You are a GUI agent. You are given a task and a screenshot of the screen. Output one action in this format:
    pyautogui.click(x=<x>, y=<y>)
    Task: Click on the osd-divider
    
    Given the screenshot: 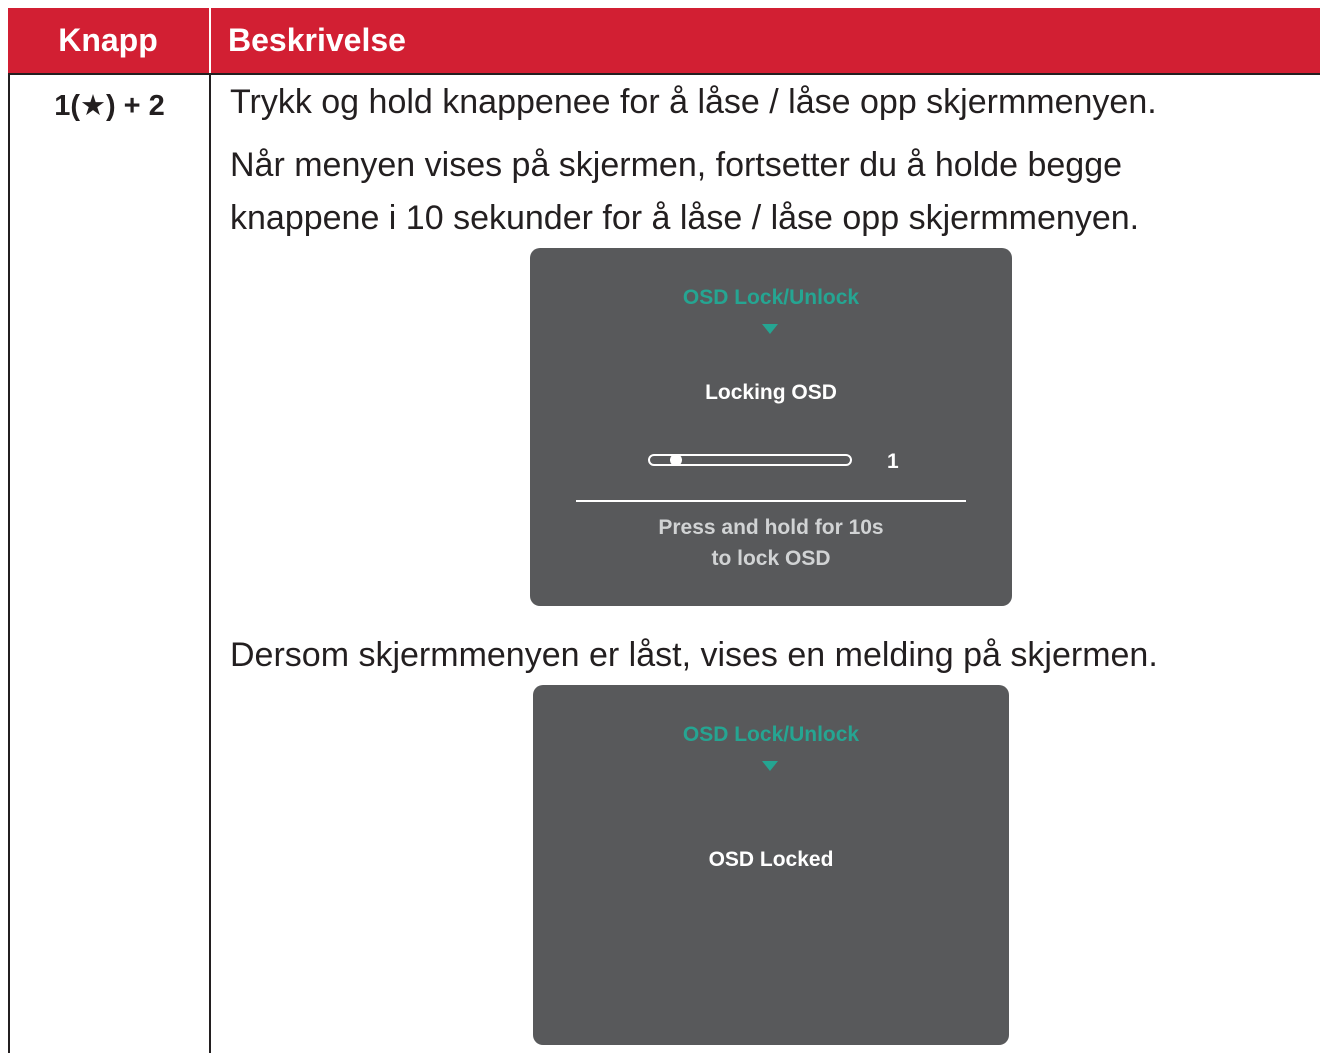 What is the action you would take?
    pyautogui.click(x=771, y=501)
    